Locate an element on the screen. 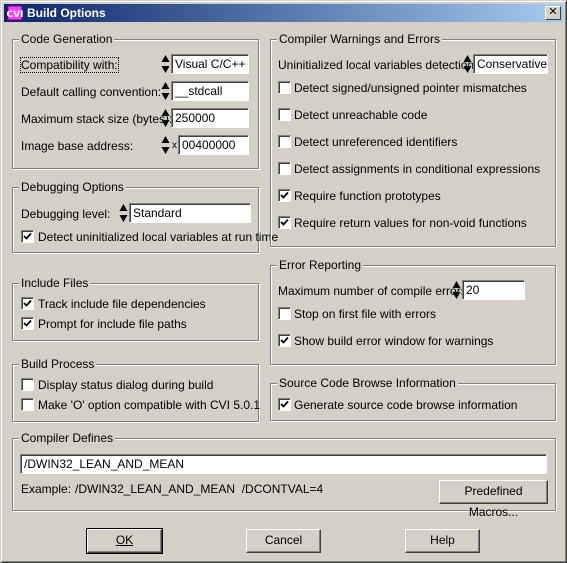 The height and width of the screenshot is (563, 567). compiler-warnings-title: Compiler Warnings and Errors is located at coordinates (359, 39).